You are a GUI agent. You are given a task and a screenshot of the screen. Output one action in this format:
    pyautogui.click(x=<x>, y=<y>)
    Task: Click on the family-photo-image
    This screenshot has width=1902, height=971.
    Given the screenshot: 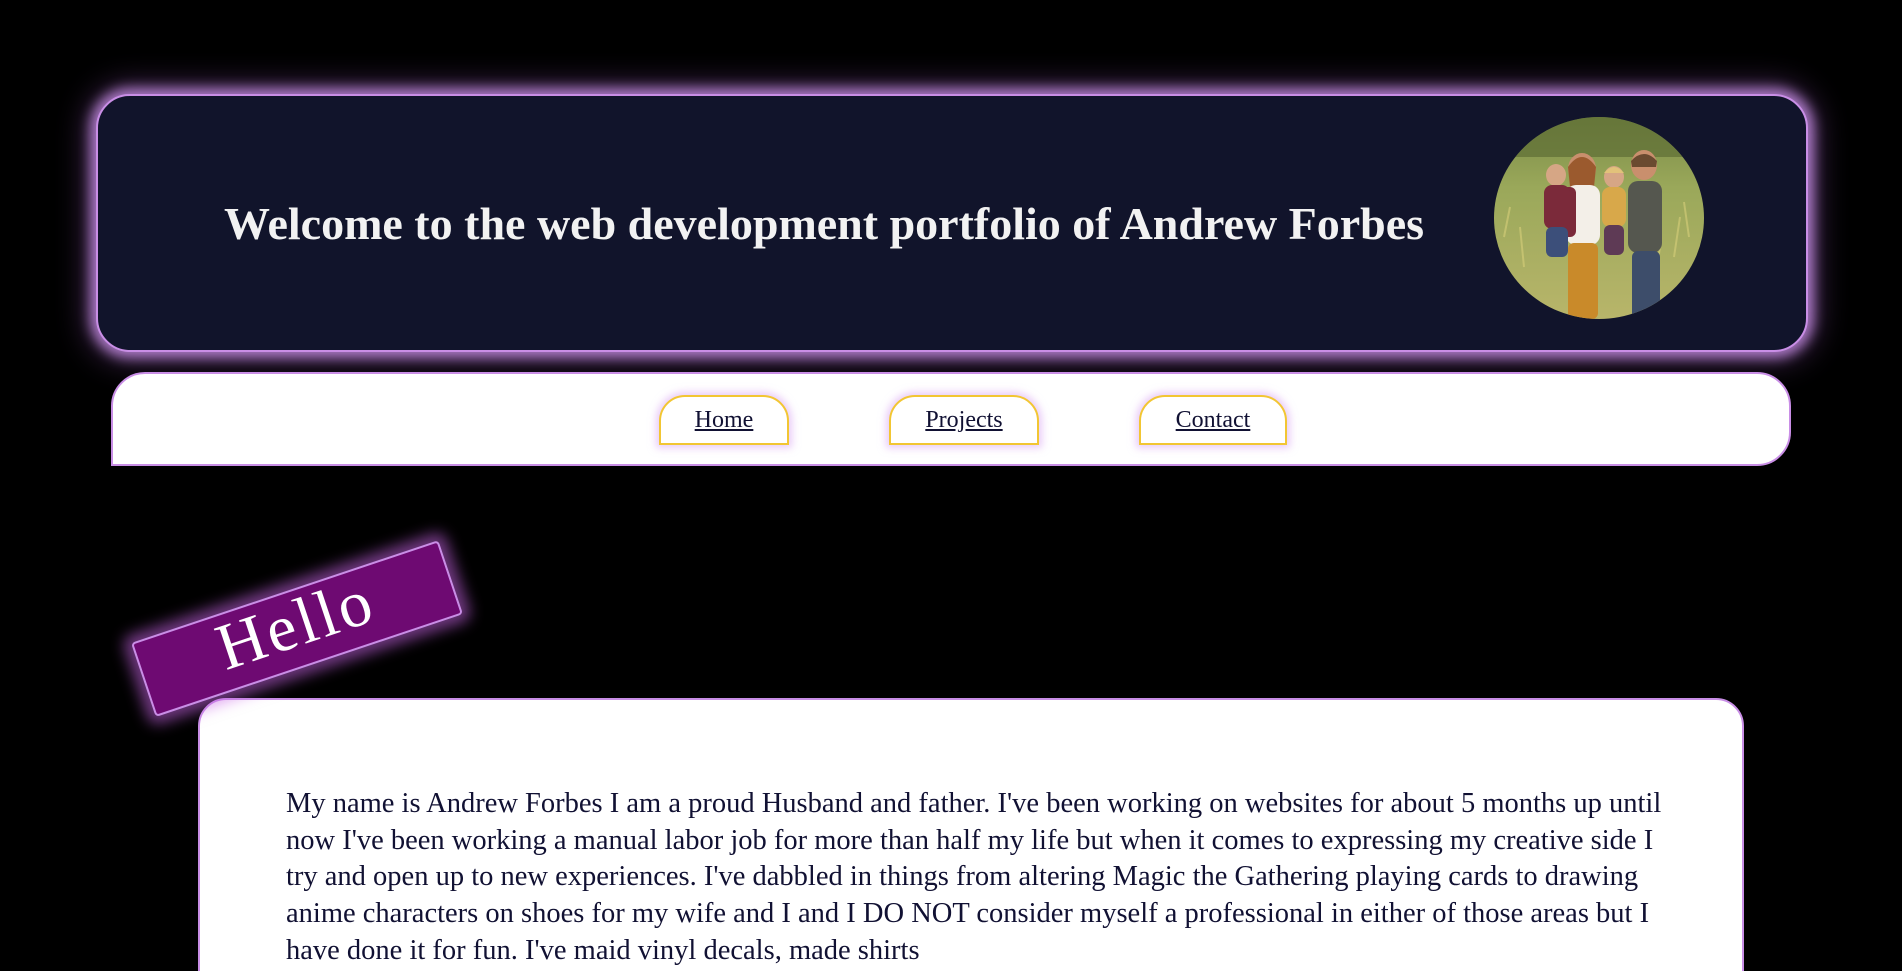 What is the action you would take?
    pyautogui.click(x=1599, y=218)
    